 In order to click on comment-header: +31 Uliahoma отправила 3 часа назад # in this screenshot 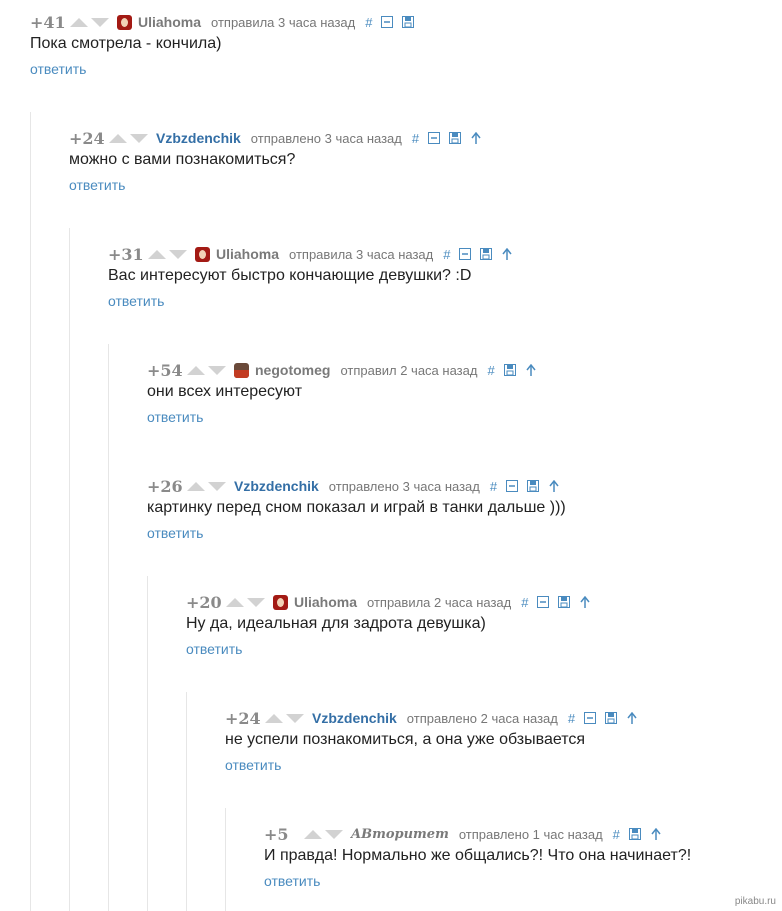, I will do `click(310, 254)`.